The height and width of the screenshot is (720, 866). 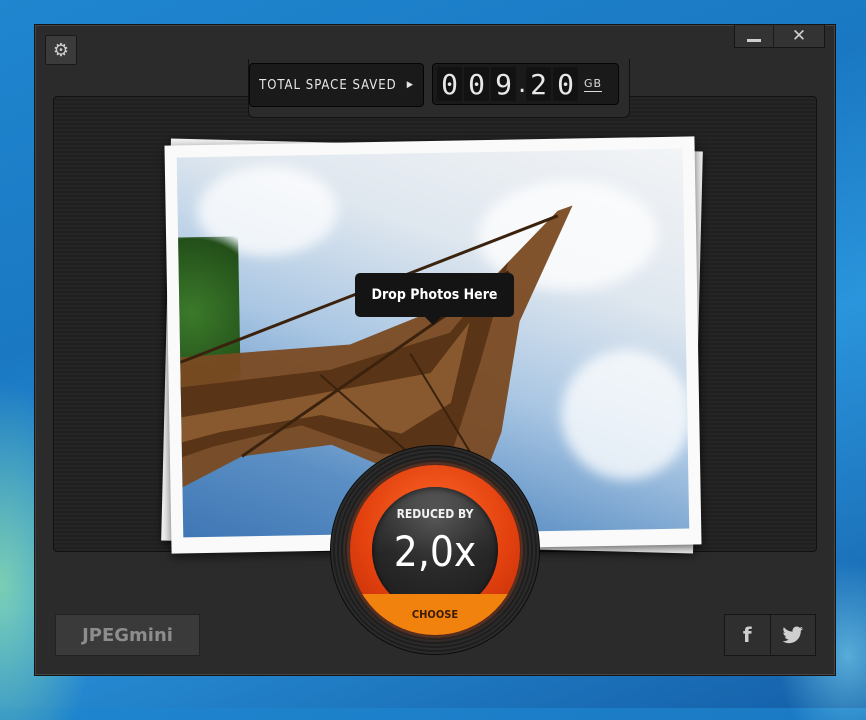 What do you see at coordinates (538, 84) in the screenshot?
I see `counter-digit: 2` at bounding box center [538, 84].